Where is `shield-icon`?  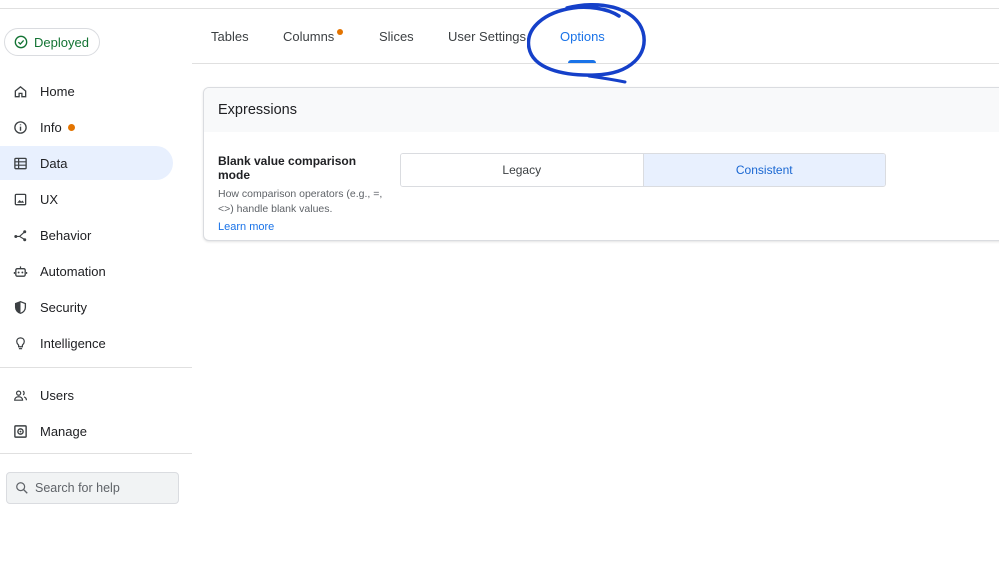 shield-icon is located at coordinates (20, 307).